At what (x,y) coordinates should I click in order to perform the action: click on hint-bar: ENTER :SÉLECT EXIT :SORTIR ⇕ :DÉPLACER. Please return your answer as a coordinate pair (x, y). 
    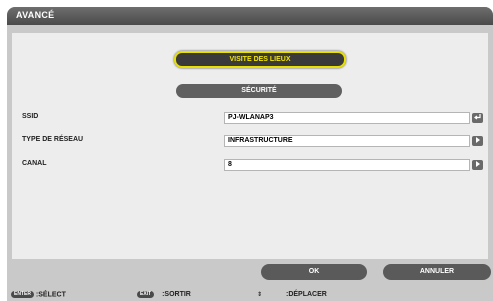
    Looking at the image, I should click on (250, 295).